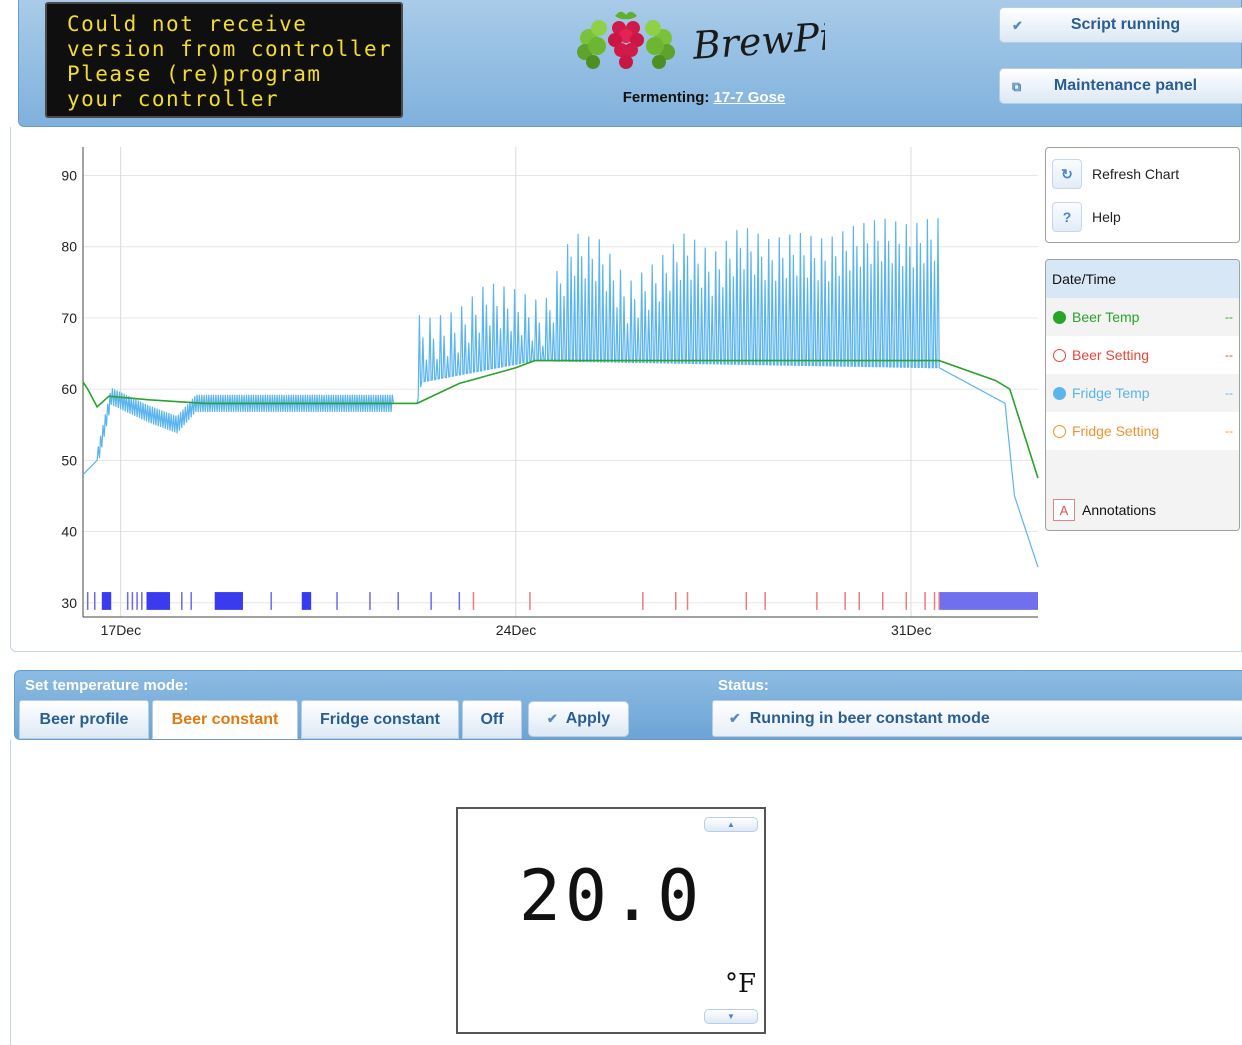 The width and height of the screenshot is (1242, 1045). Describe the element at coordinates (743, 685) in the screenshot. I see `status-title: Status:` at that location.